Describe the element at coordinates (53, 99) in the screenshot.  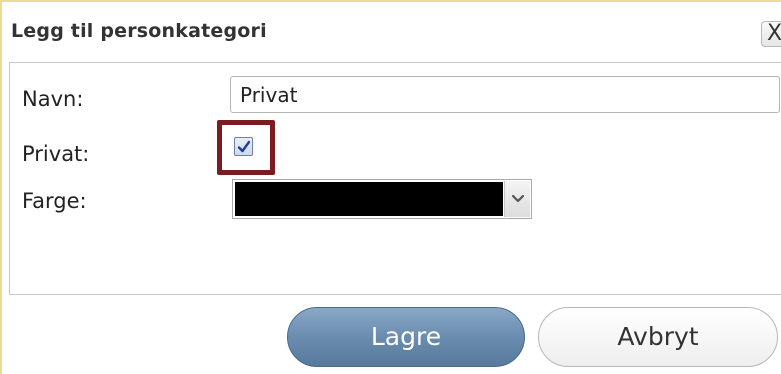
I see `name-label: Navn:` at that location.